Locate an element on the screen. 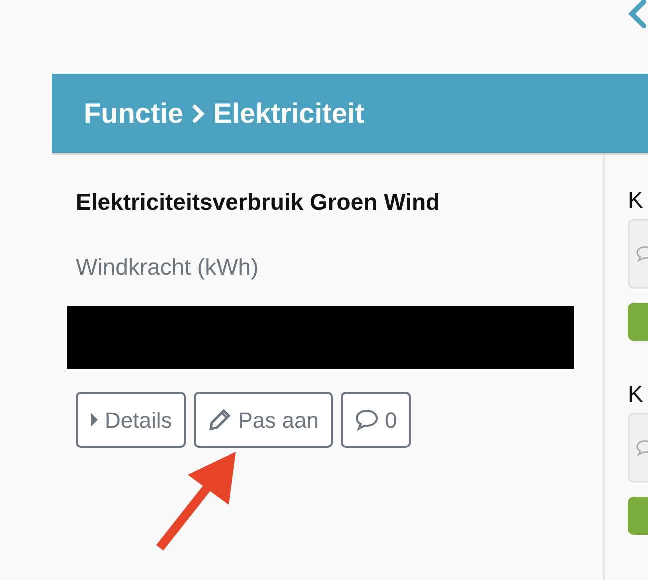  item-title: Elektriciteitsverbruik Groen Wind is located at coordinates (259, 202).